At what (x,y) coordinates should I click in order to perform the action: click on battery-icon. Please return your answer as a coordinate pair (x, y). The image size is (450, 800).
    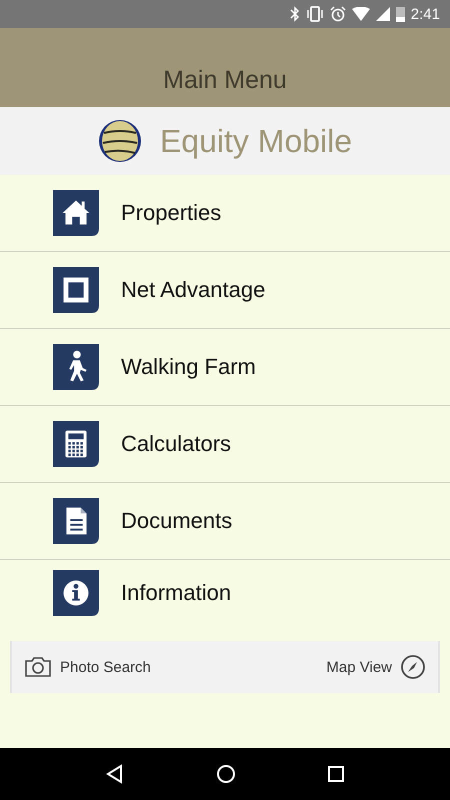
    Looking at the image, I should click on (400, 14).